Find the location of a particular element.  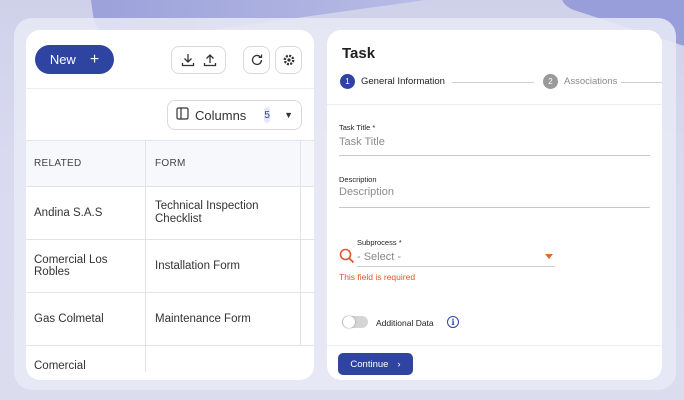

settings-button is located at coordinates (288, 60).